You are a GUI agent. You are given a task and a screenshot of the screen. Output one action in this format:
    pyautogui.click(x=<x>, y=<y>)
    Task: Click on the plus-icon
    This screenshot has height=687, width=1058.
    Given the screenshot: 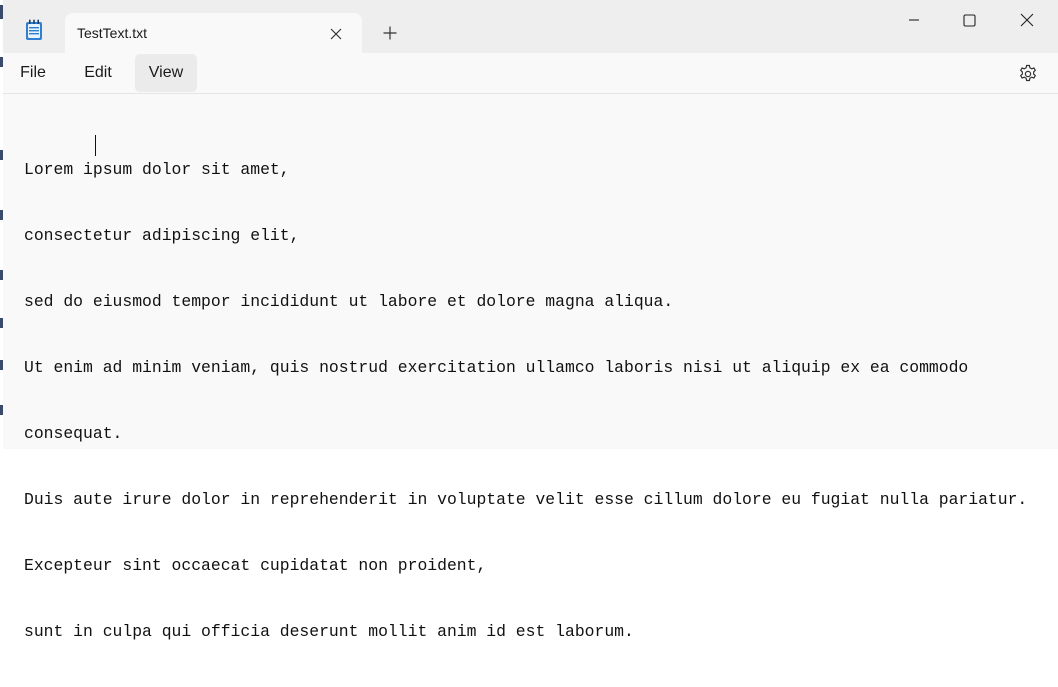 What is the action you would take?
    pyautogui.click(x=390, y=33)
    